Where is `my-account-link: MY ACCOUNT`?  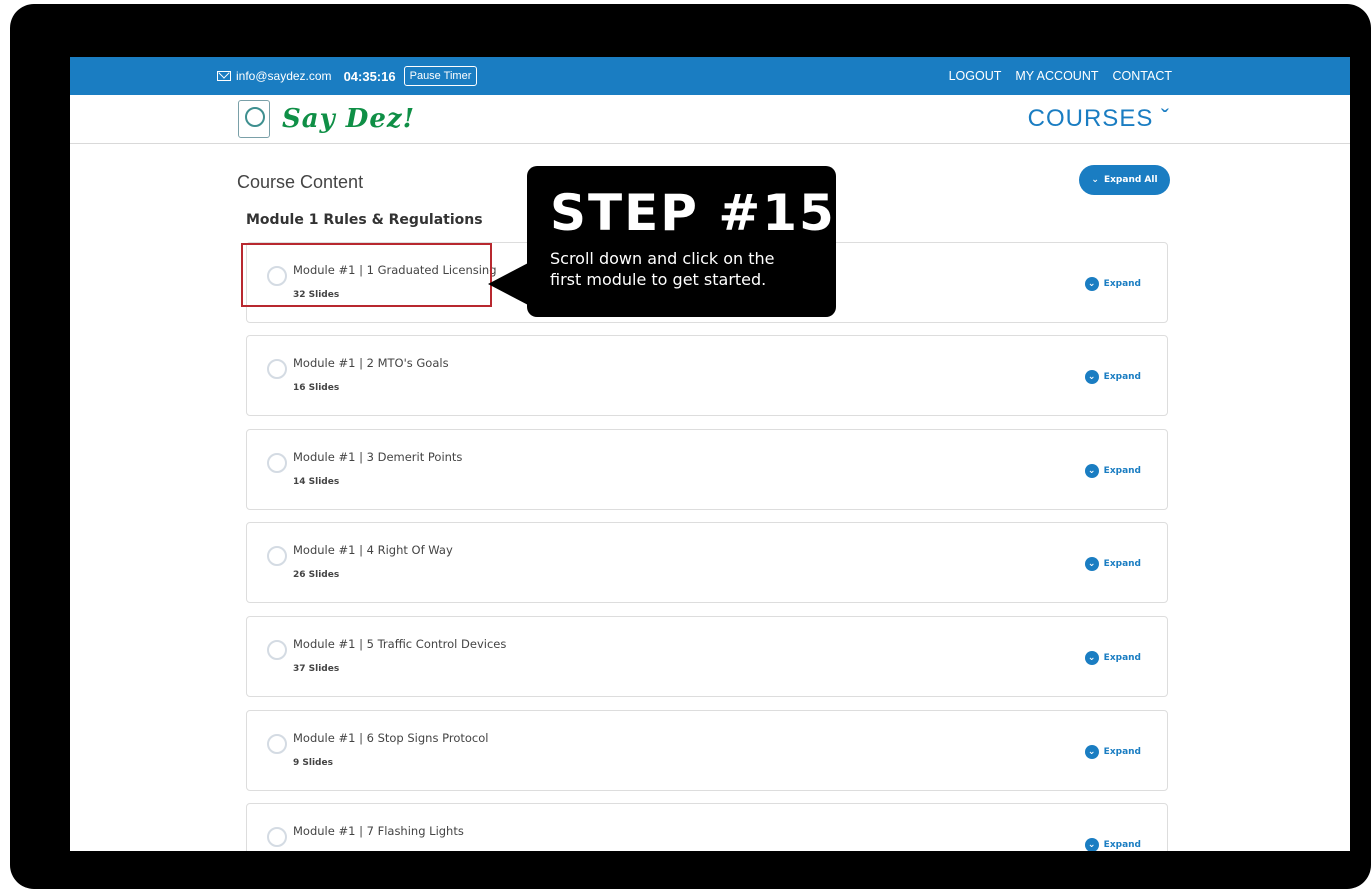
my-account-link: MY ACCOUNT is located at coordinates (1056, 76).